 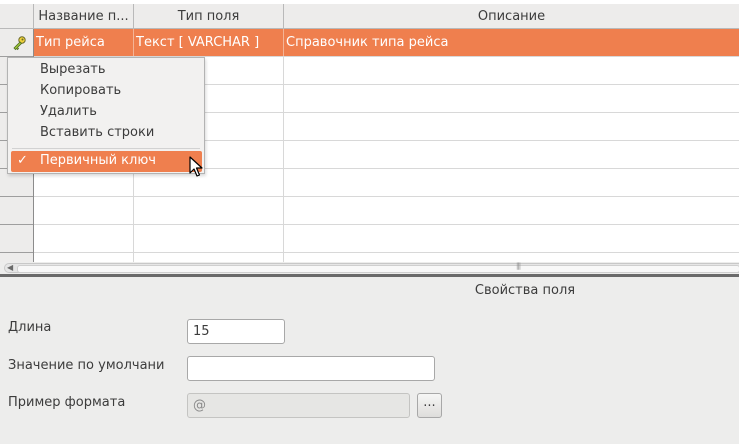 I want to click on check-icon: ✓, so click(x=22, y=160).